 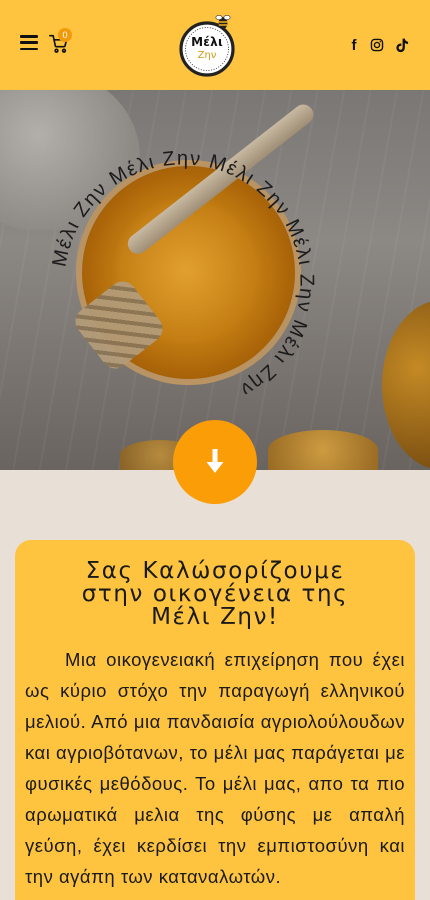 What do you see at coordinates (65, 35) in the screenshot?
I see `cart-count-badge: 0` at bounding box center [65, 35].